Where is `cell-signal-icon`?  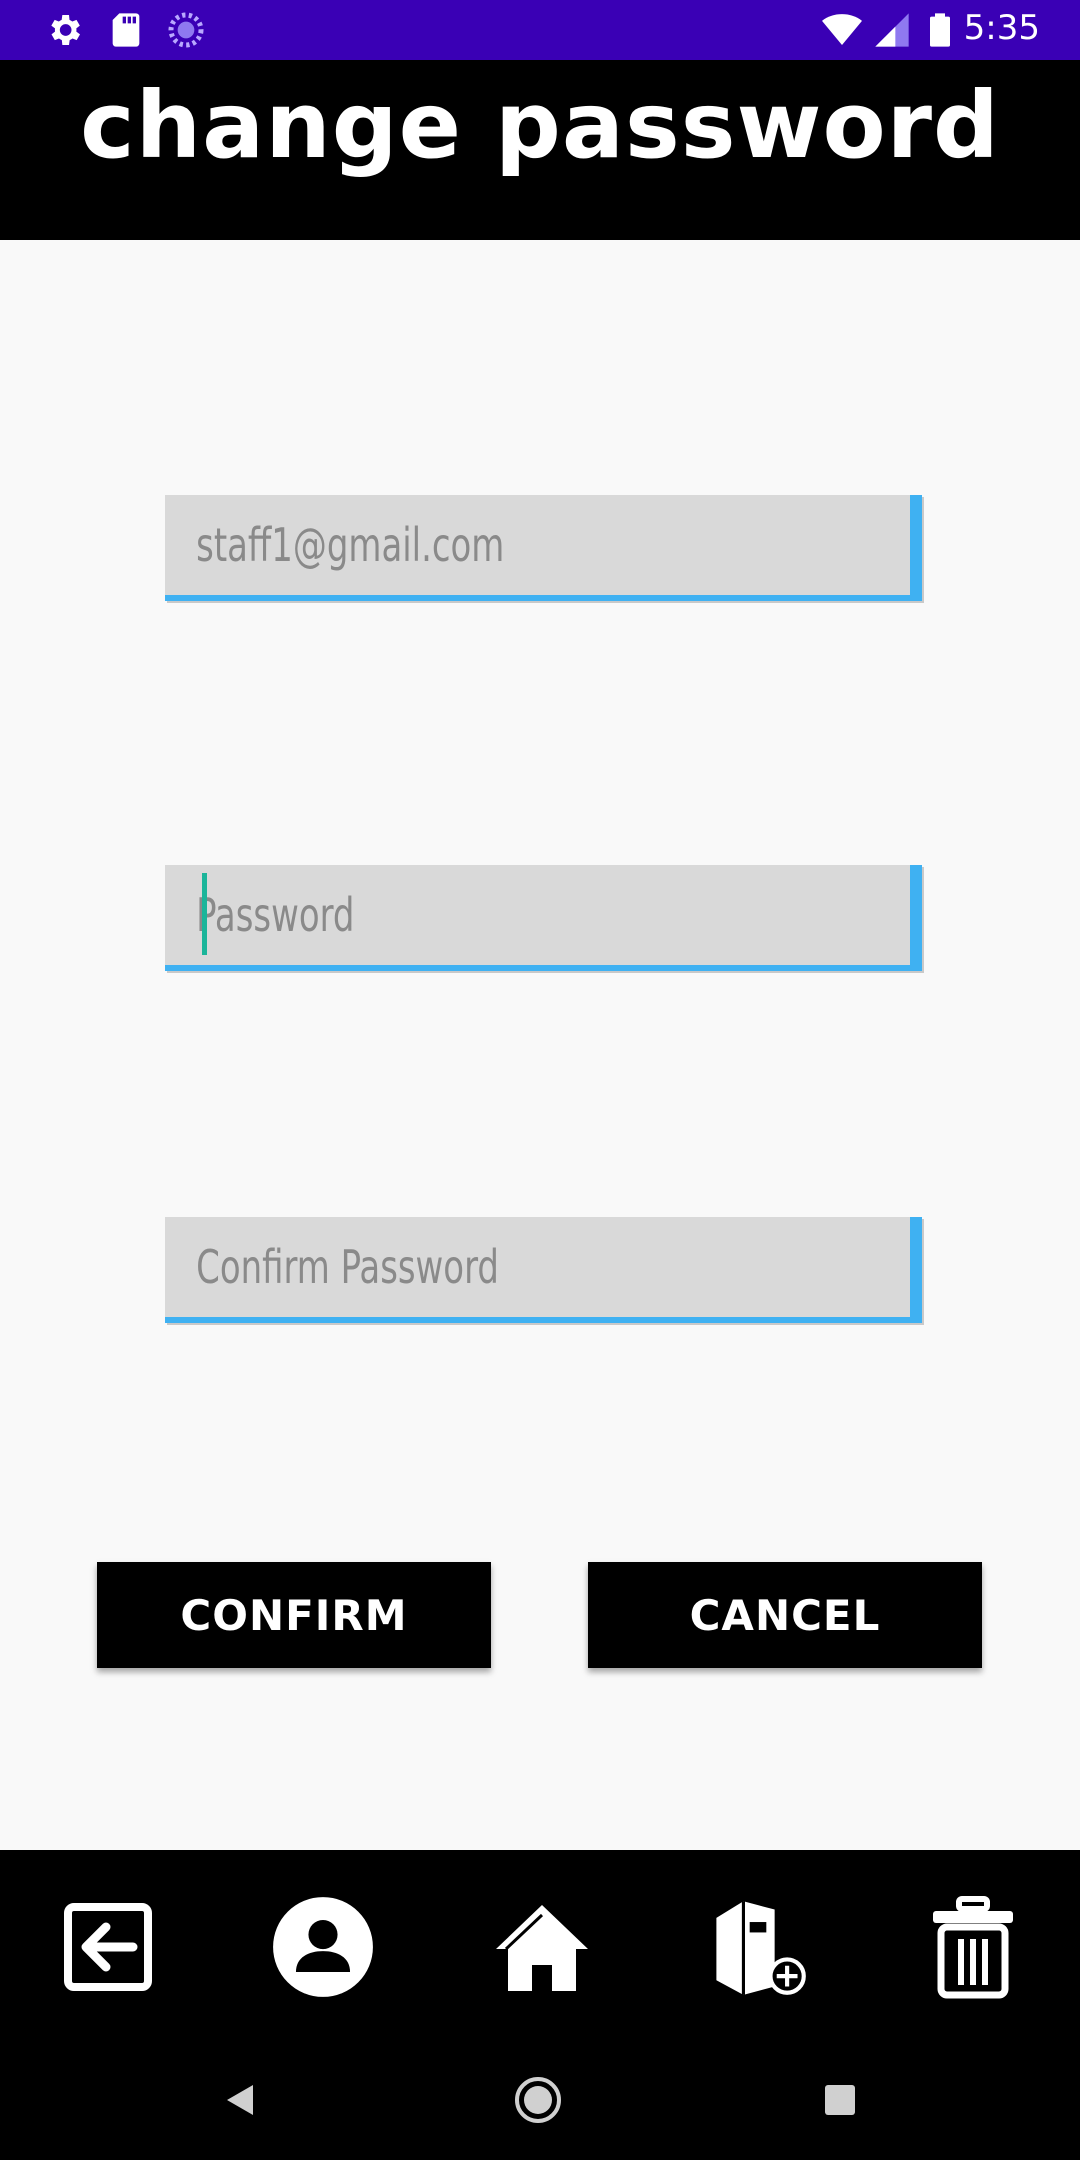
cell-signal-icon is located at coordinates (892, 30).